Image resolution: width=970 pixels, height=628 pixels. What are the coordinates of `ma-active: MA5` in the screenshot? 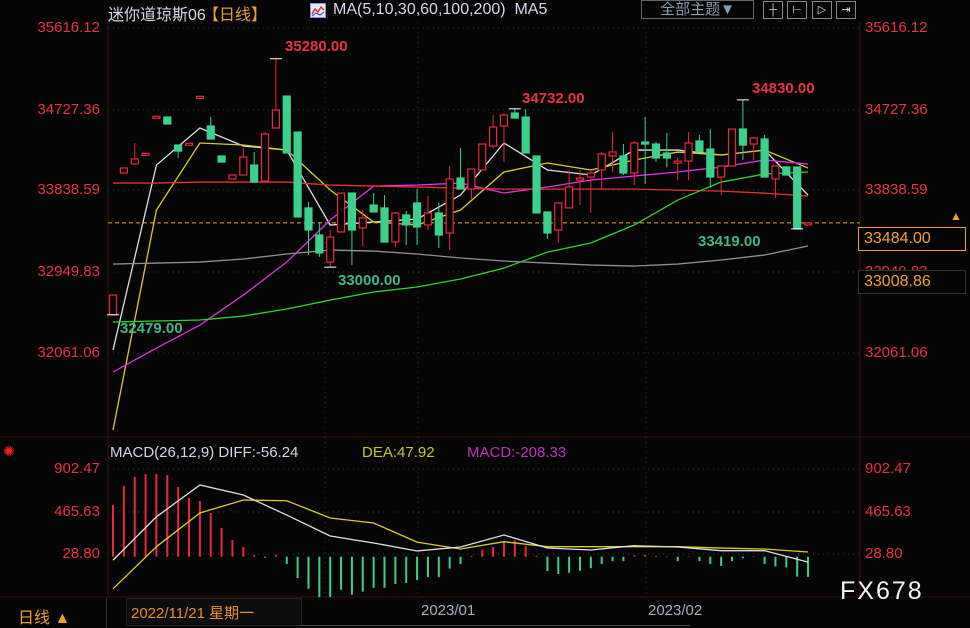 It's located at (531, 9).